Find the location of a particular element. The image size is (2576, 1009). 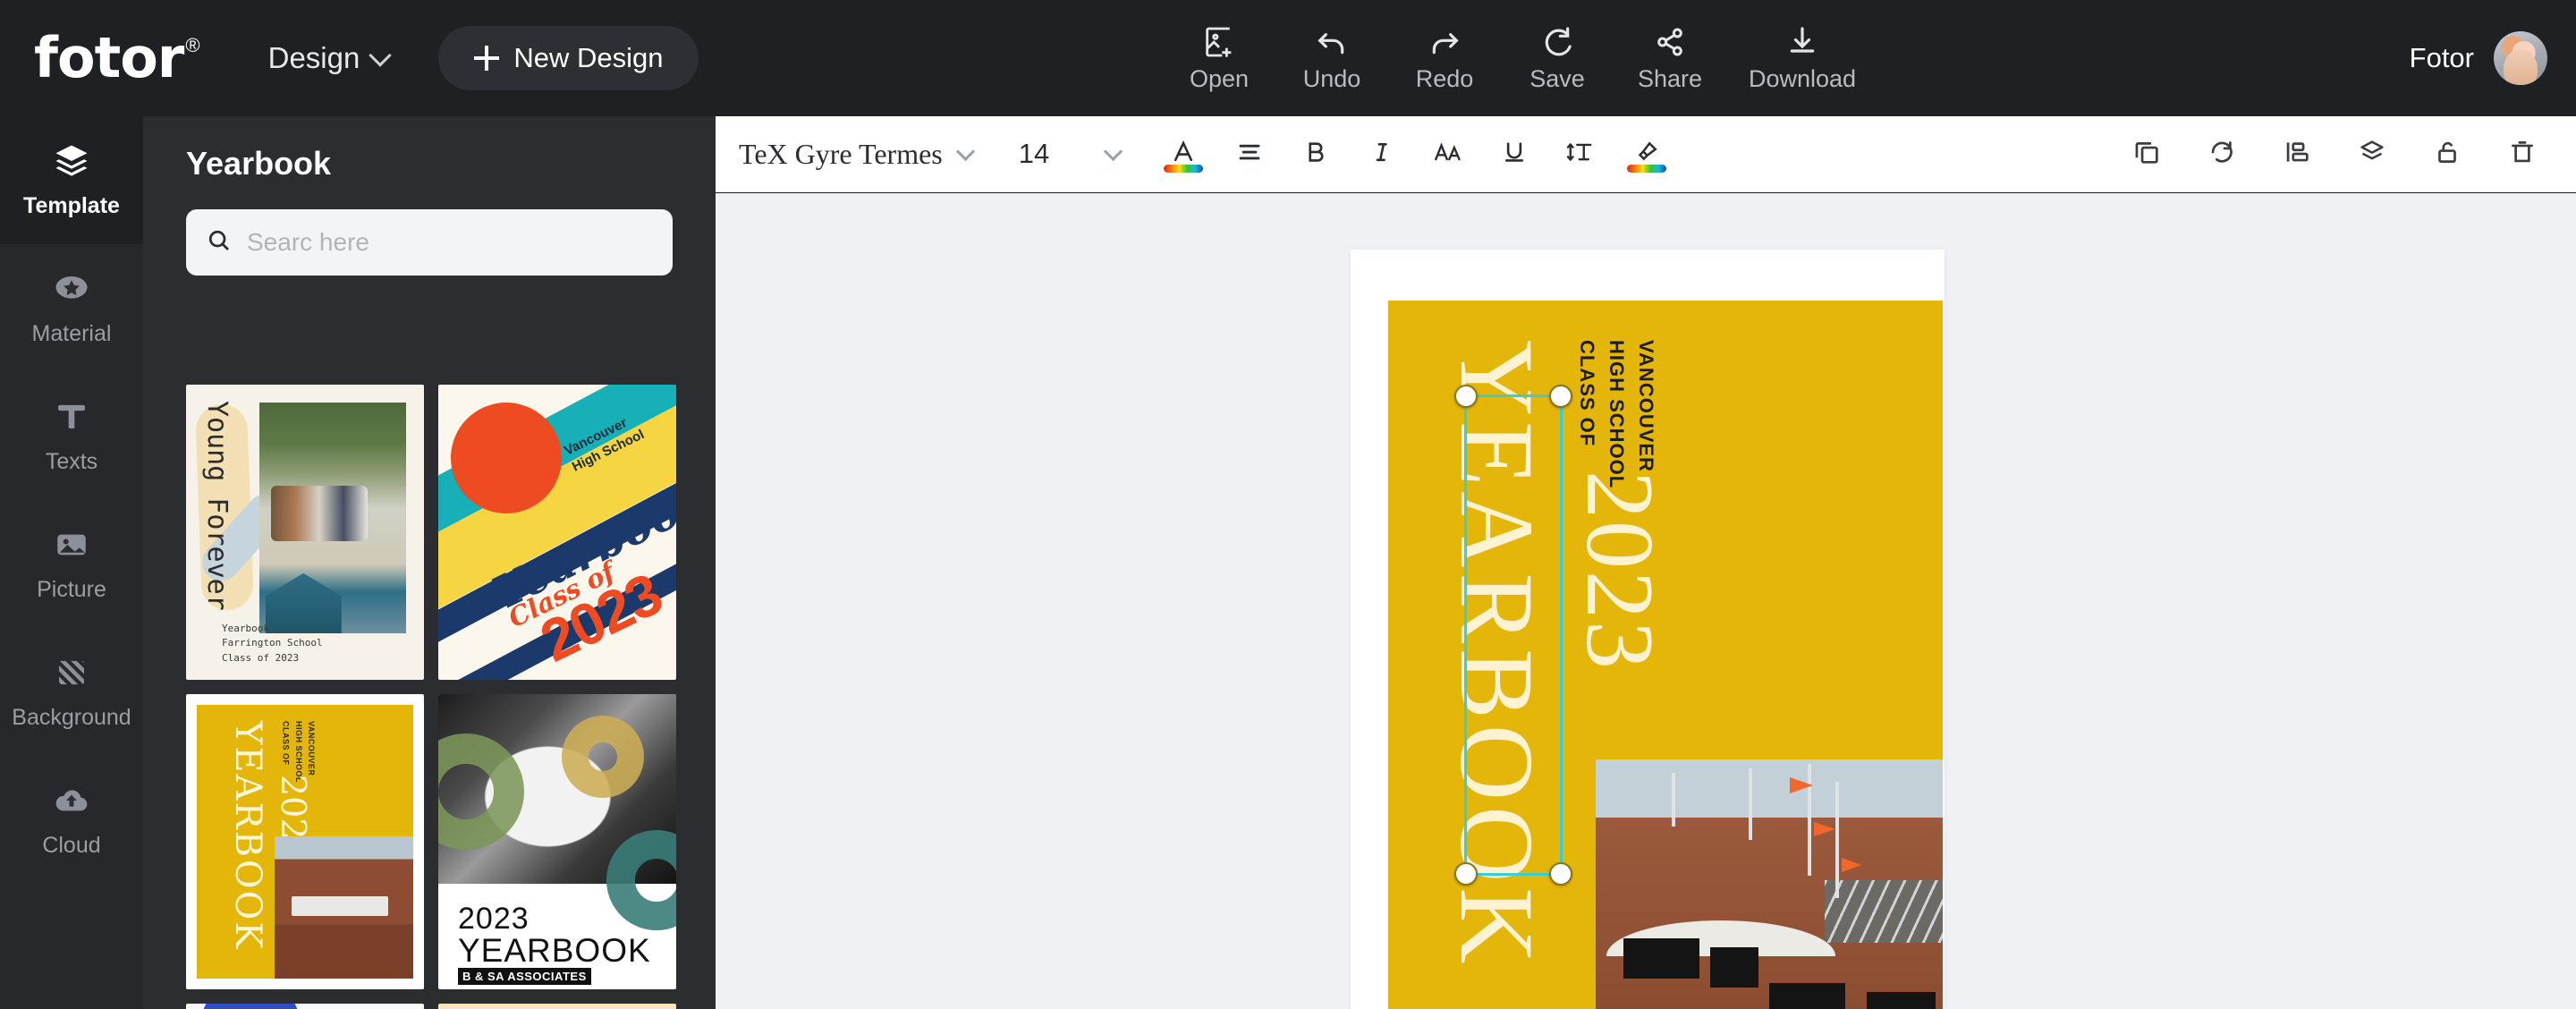

font-color-button is located at coordinates (1183, 154).